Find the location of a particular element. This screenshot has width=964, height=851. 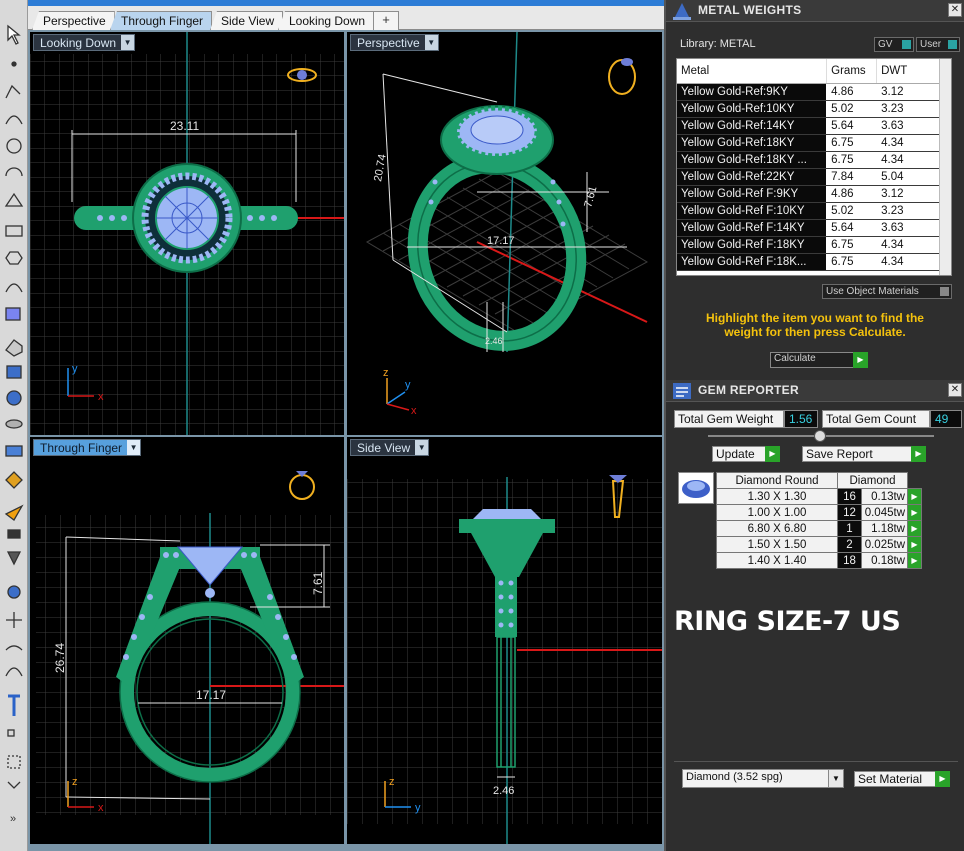

table-row: Yellow Gold-Ref:14KY 5.64 3.63 is located at coordinates (810, 126).